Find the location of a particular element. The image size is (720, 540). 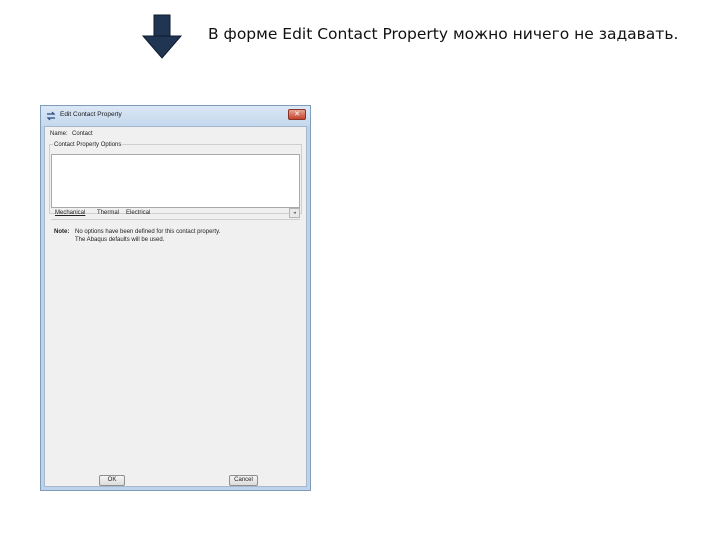

note-label: Note: is located at coordinates (62, 232).